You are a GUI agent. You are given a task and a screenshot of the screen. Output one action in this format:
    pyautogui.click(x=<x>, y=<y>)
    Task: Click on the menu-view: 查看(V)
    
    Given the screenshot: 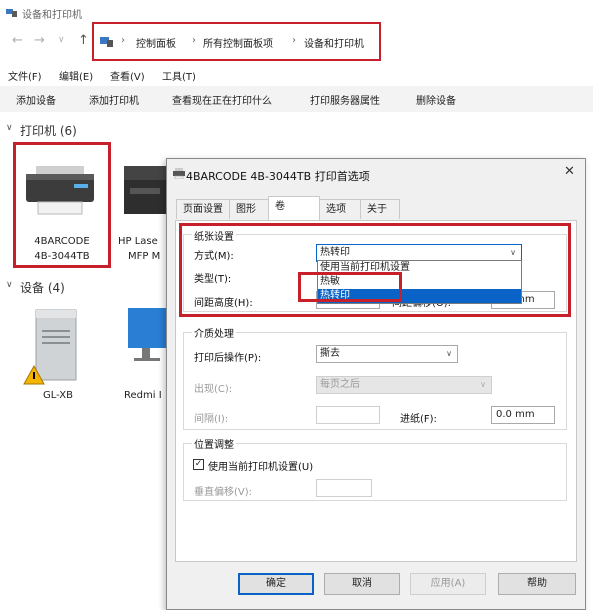 What is the action you would take?
    pyautogui.click(x=127, y=75)
    